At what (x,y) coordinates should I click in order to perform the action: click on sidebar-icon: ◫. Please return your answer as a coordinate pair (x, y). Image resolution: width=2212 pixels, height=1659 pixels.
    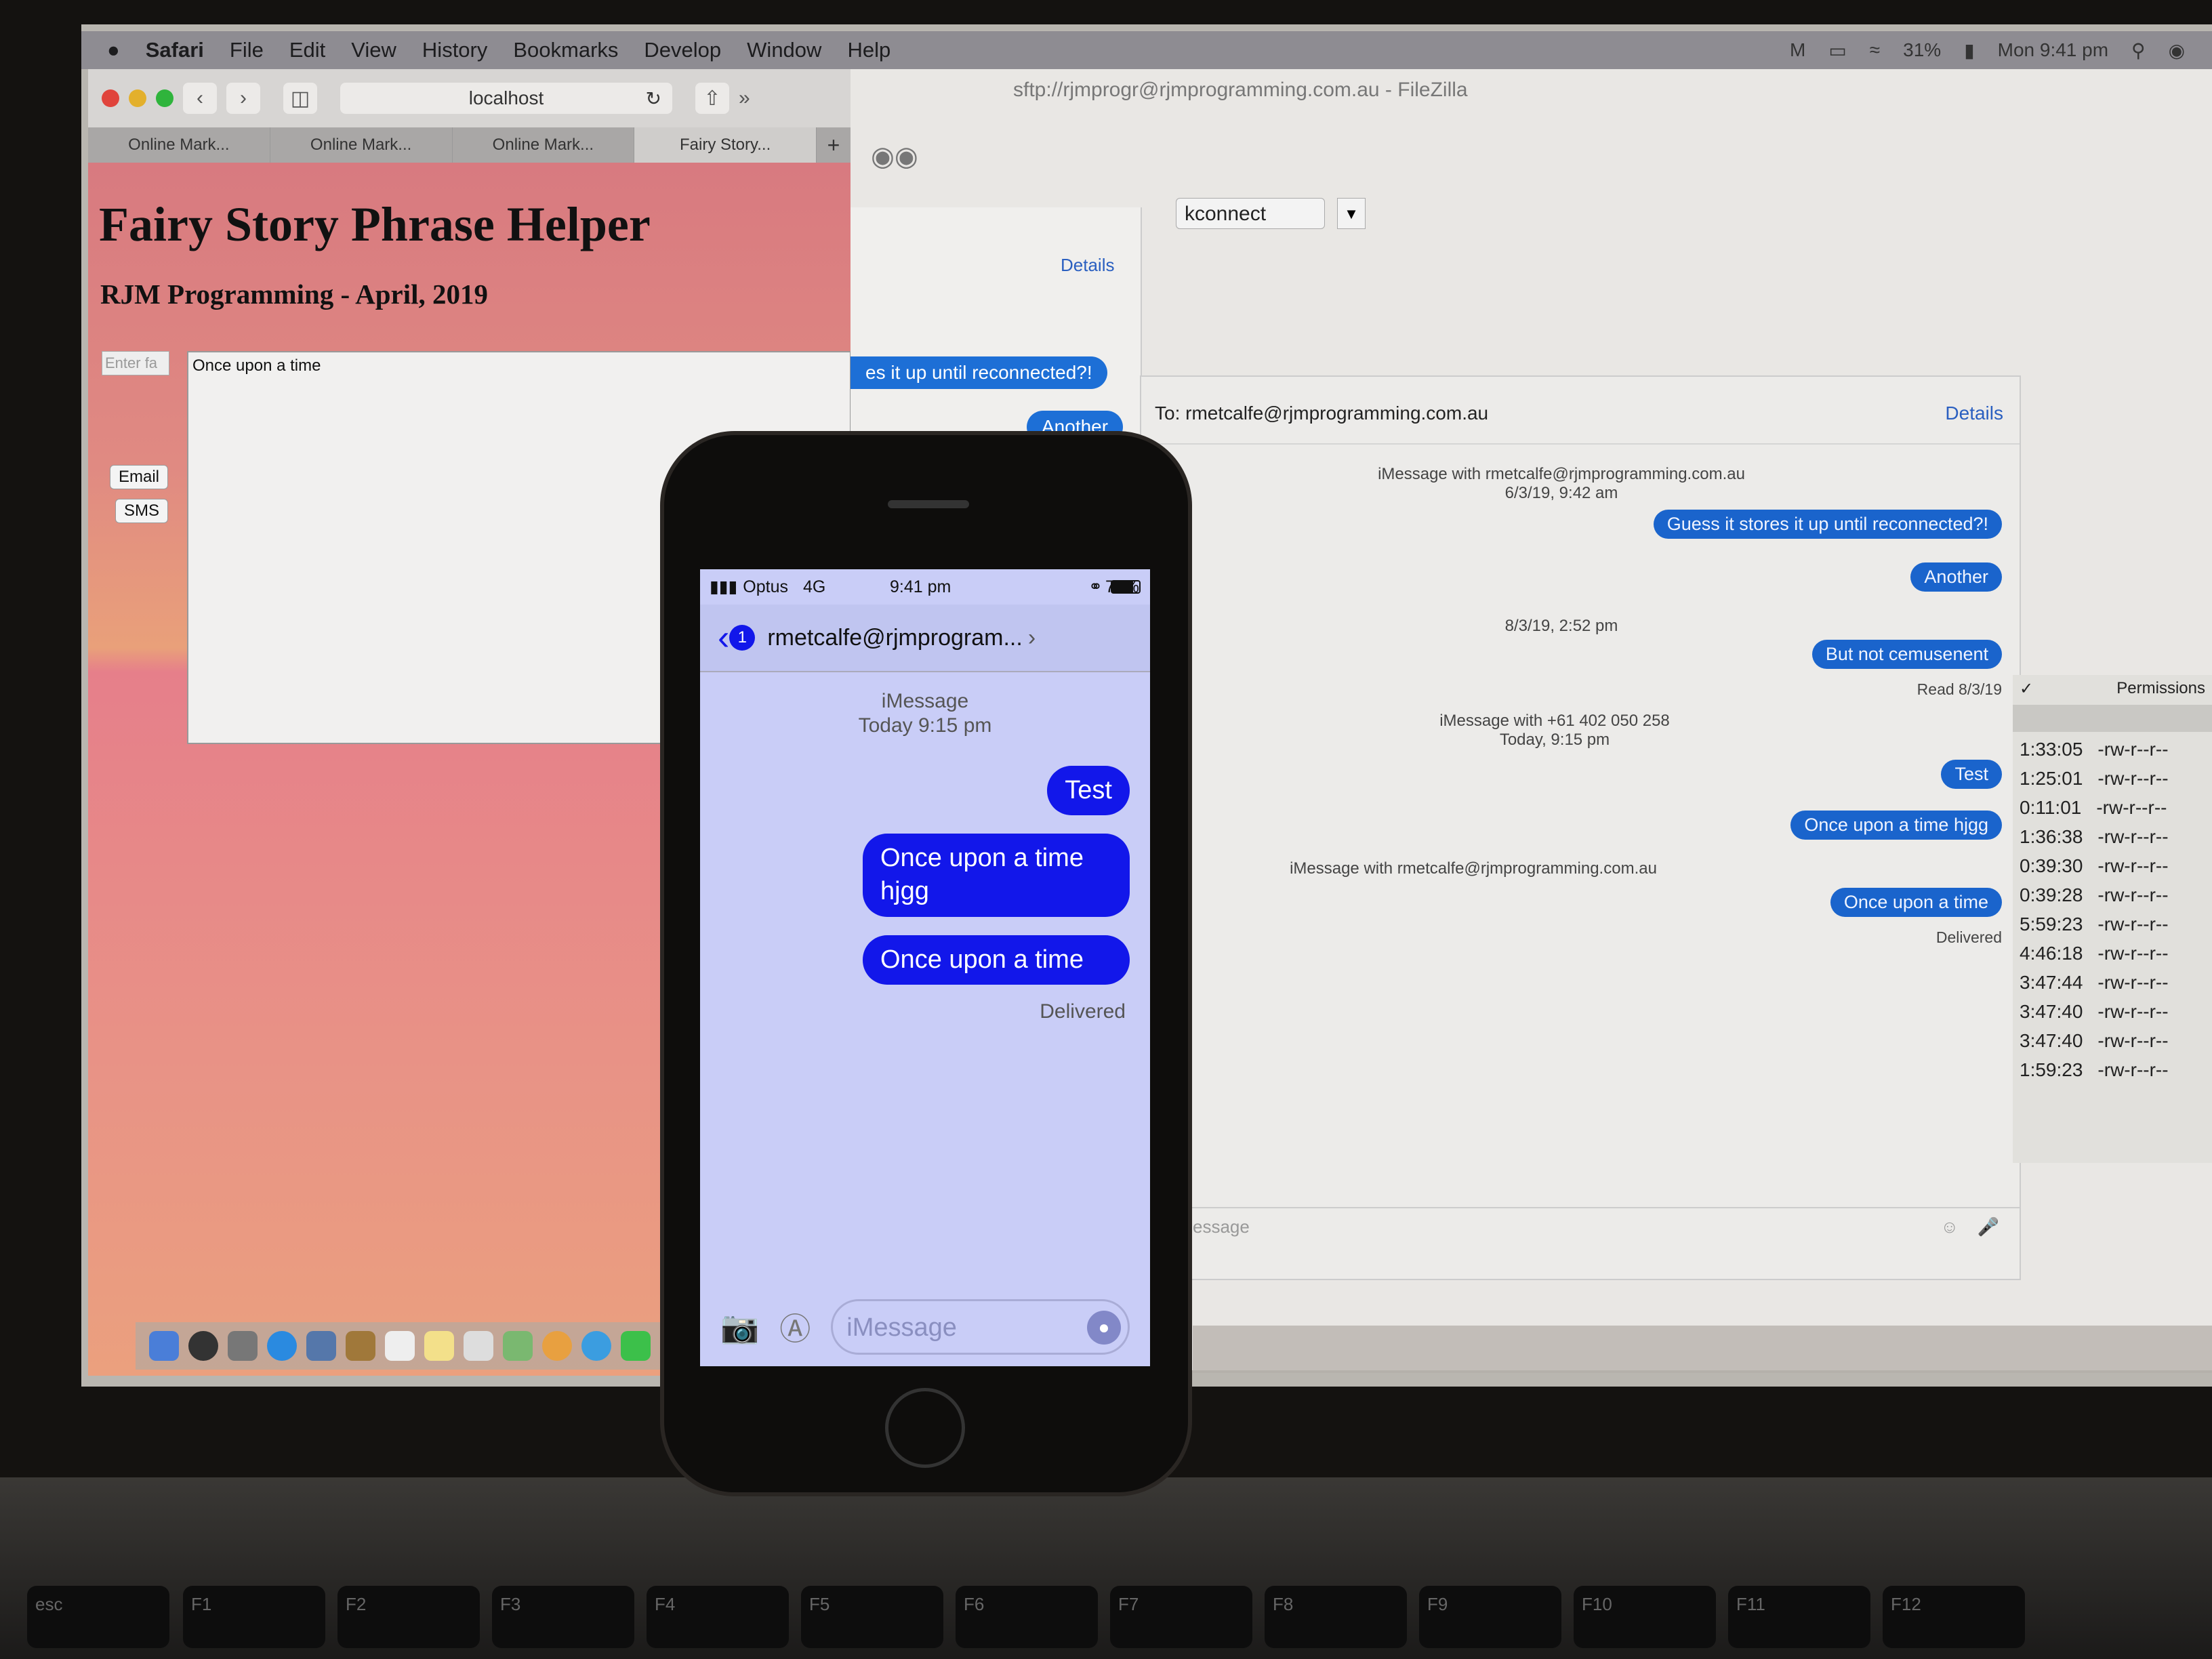
    Looking at the image, I should click on (300, 98).